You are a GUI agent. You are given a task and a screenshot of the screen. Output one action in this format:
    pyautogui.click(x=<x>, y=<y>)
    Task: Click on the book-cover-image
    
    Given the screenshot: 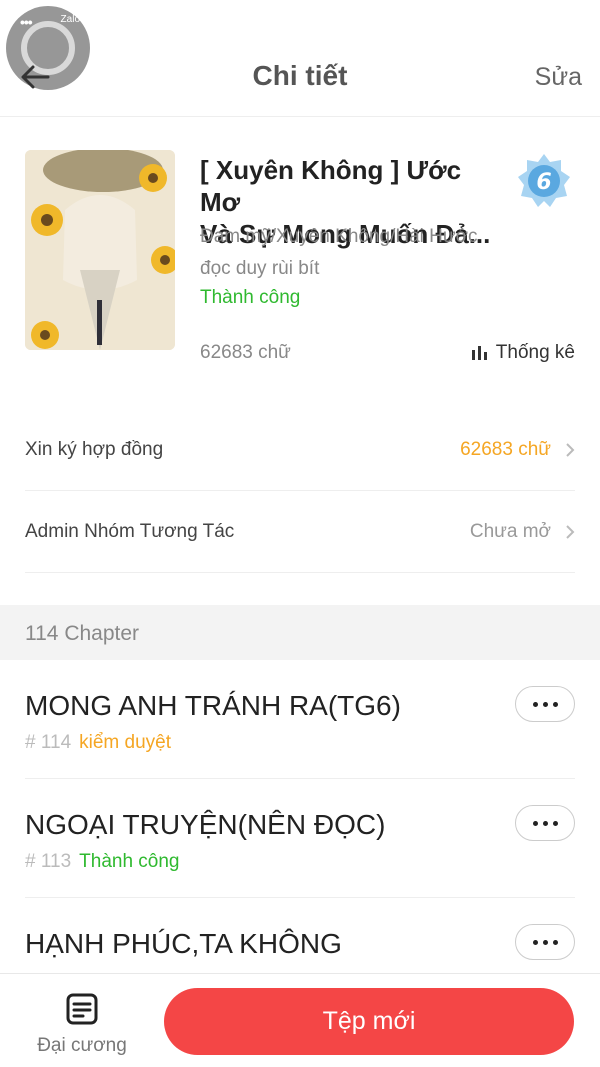 What is the action you would take?
    pyautogui.click(x=100, y=250)
    